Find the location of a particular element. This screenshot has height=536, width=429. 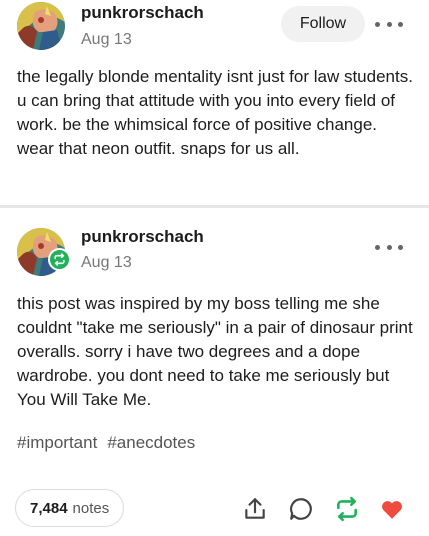

reblog-icon is located at coordinates (347, 509).